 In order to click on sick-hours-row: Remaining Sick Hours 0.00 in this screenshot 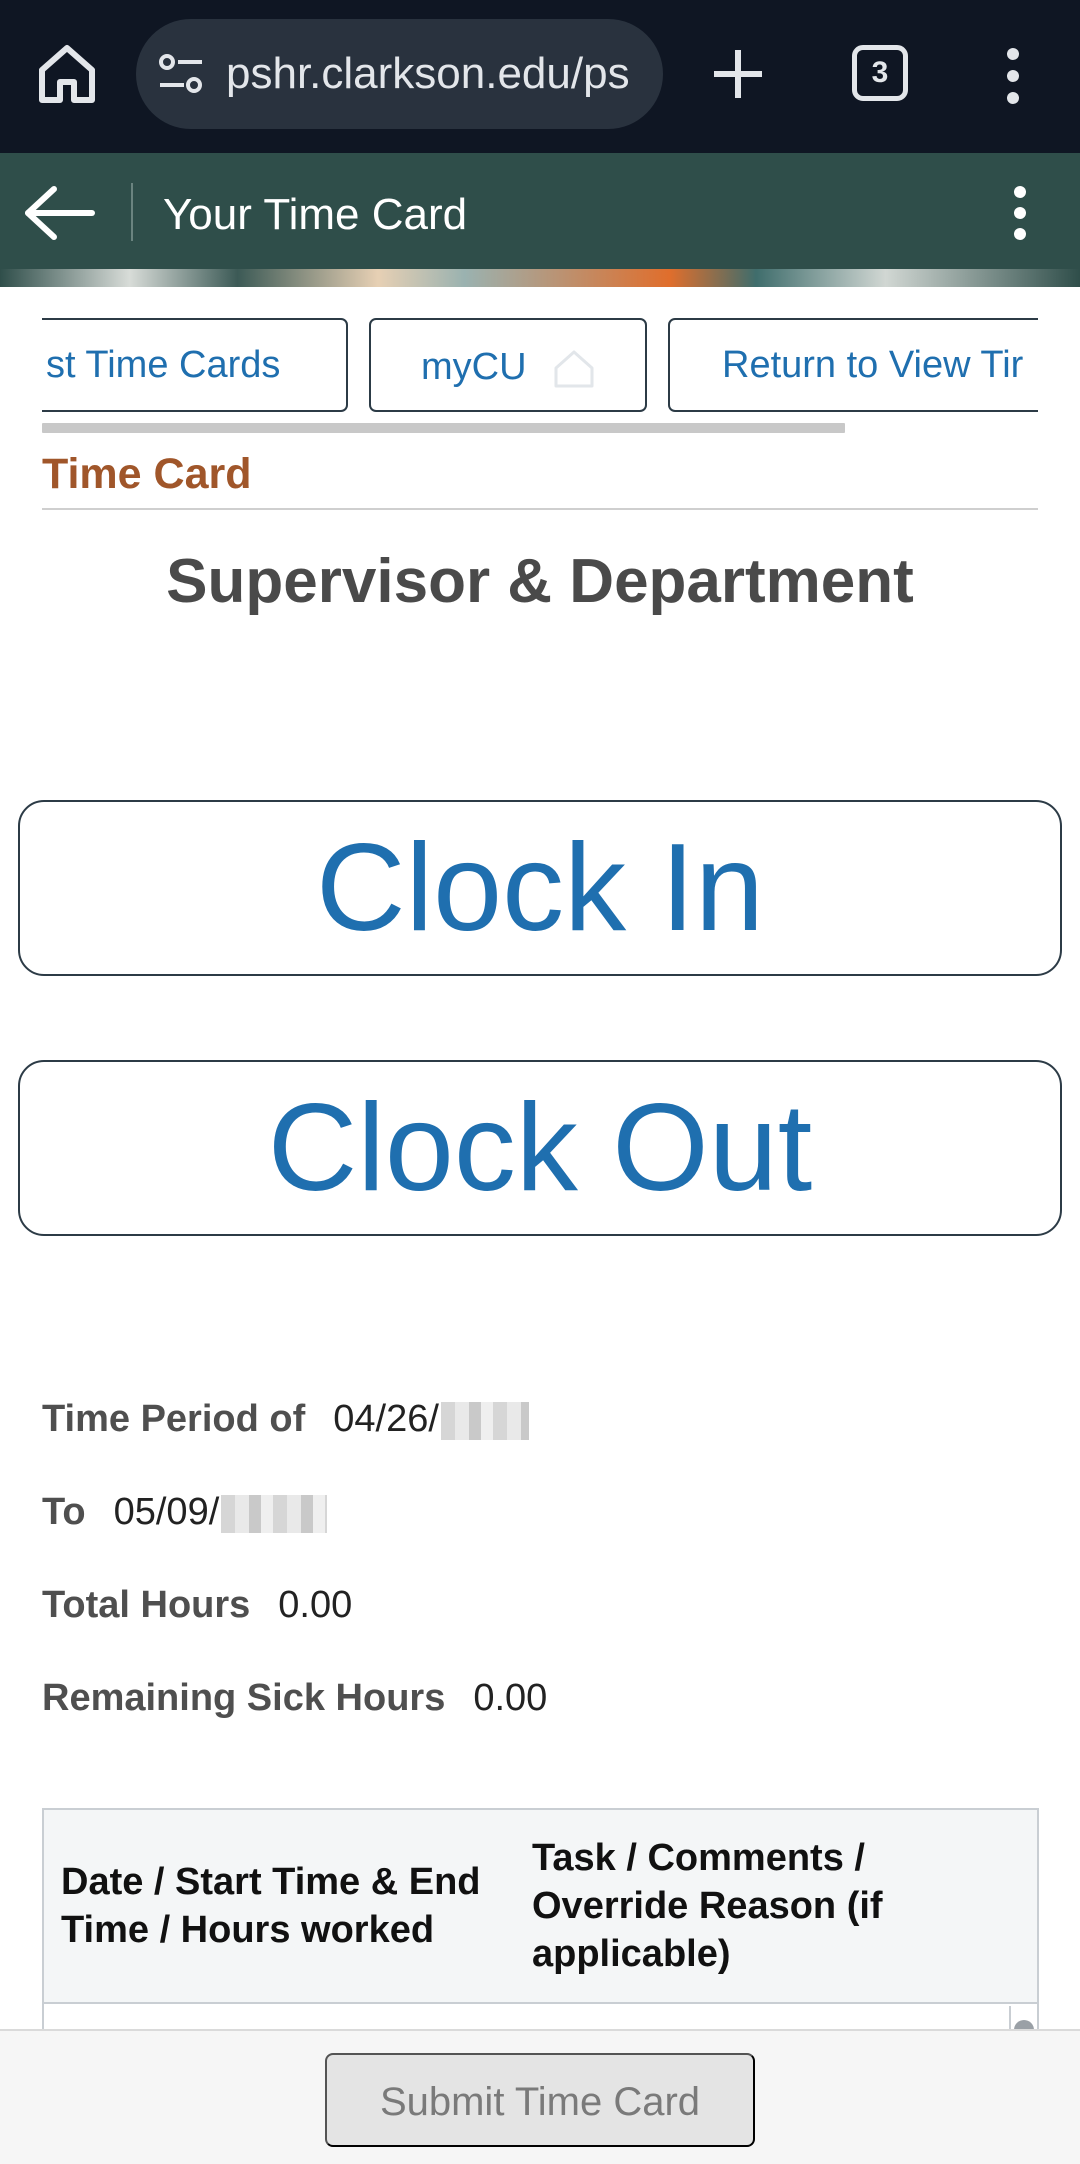, I will do `click(294, 1698)`.